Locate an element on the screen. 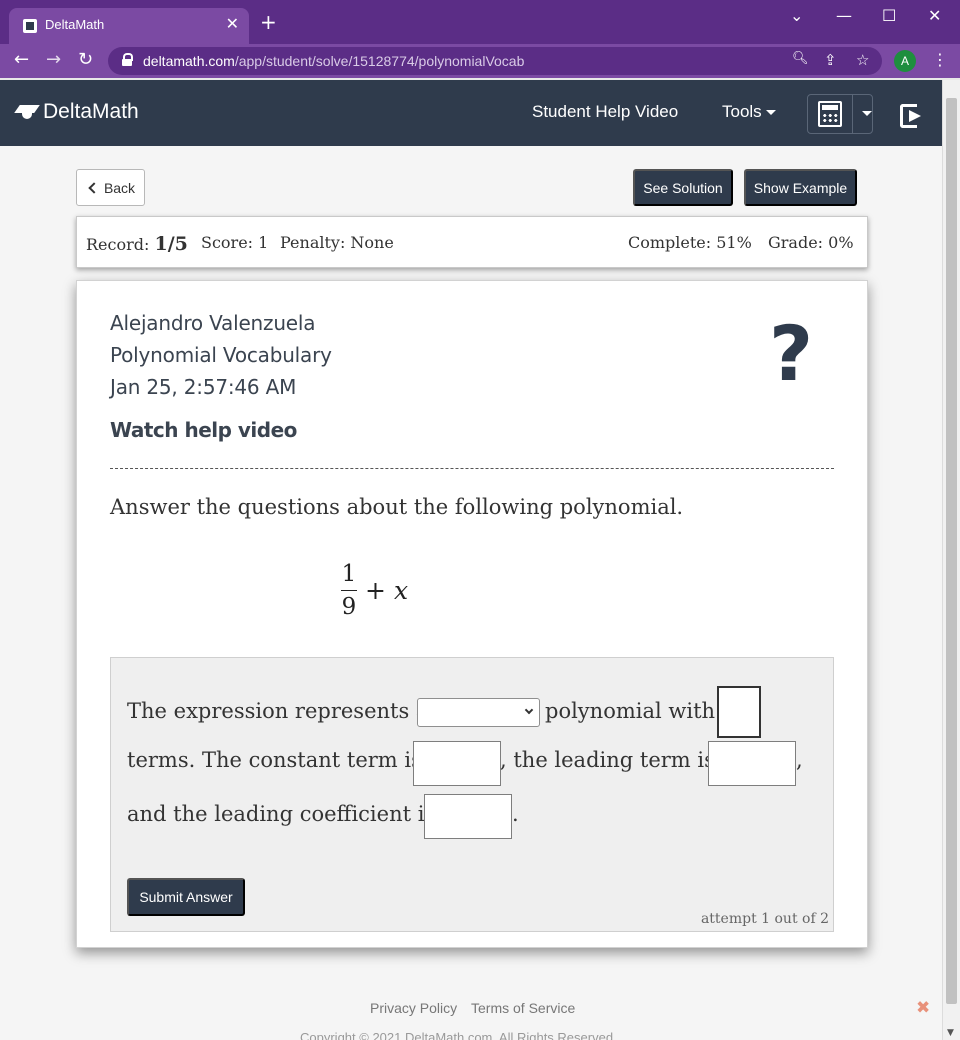  answer-text: , the leading term is is located at coordinates (607, 760).